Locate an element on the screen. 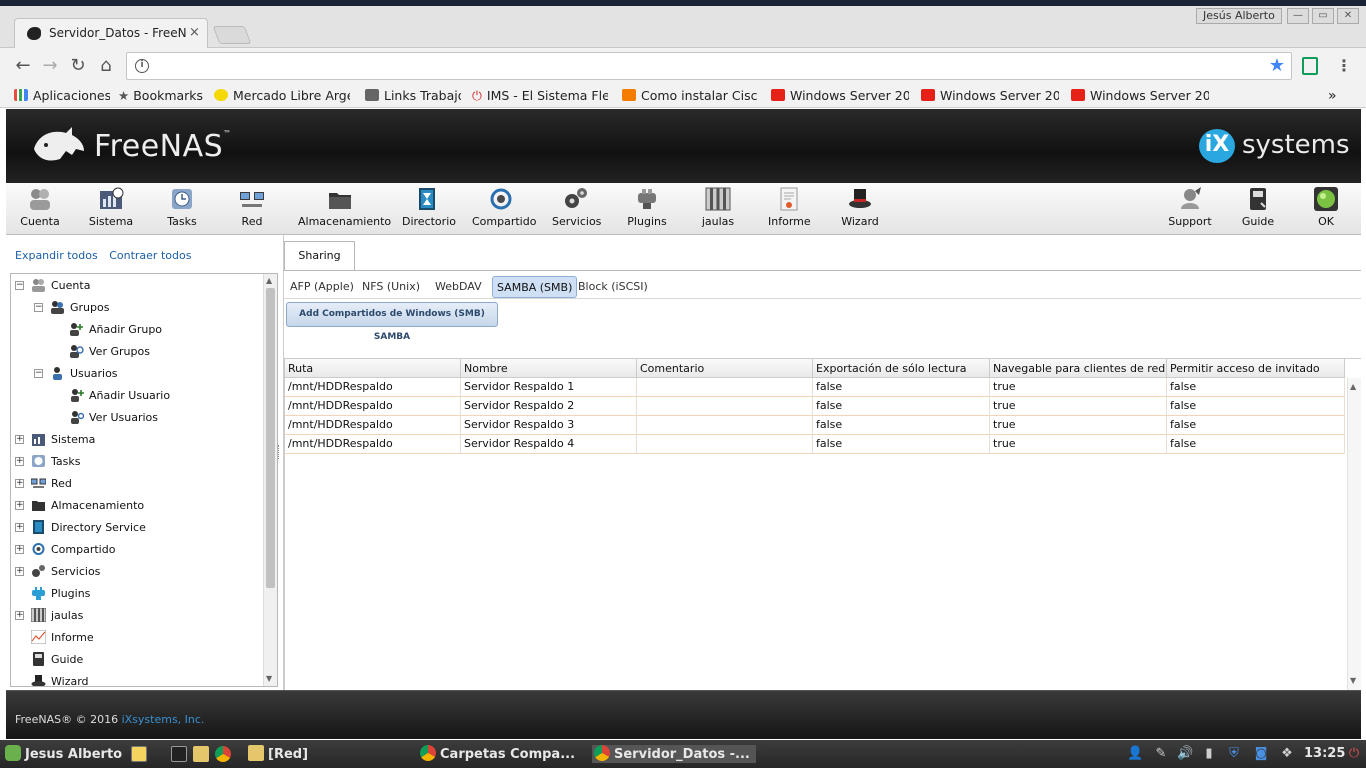 The width and height of the screenshot is (1366, 768). terminal-launcher-icon is located at coordinates (179, 754).